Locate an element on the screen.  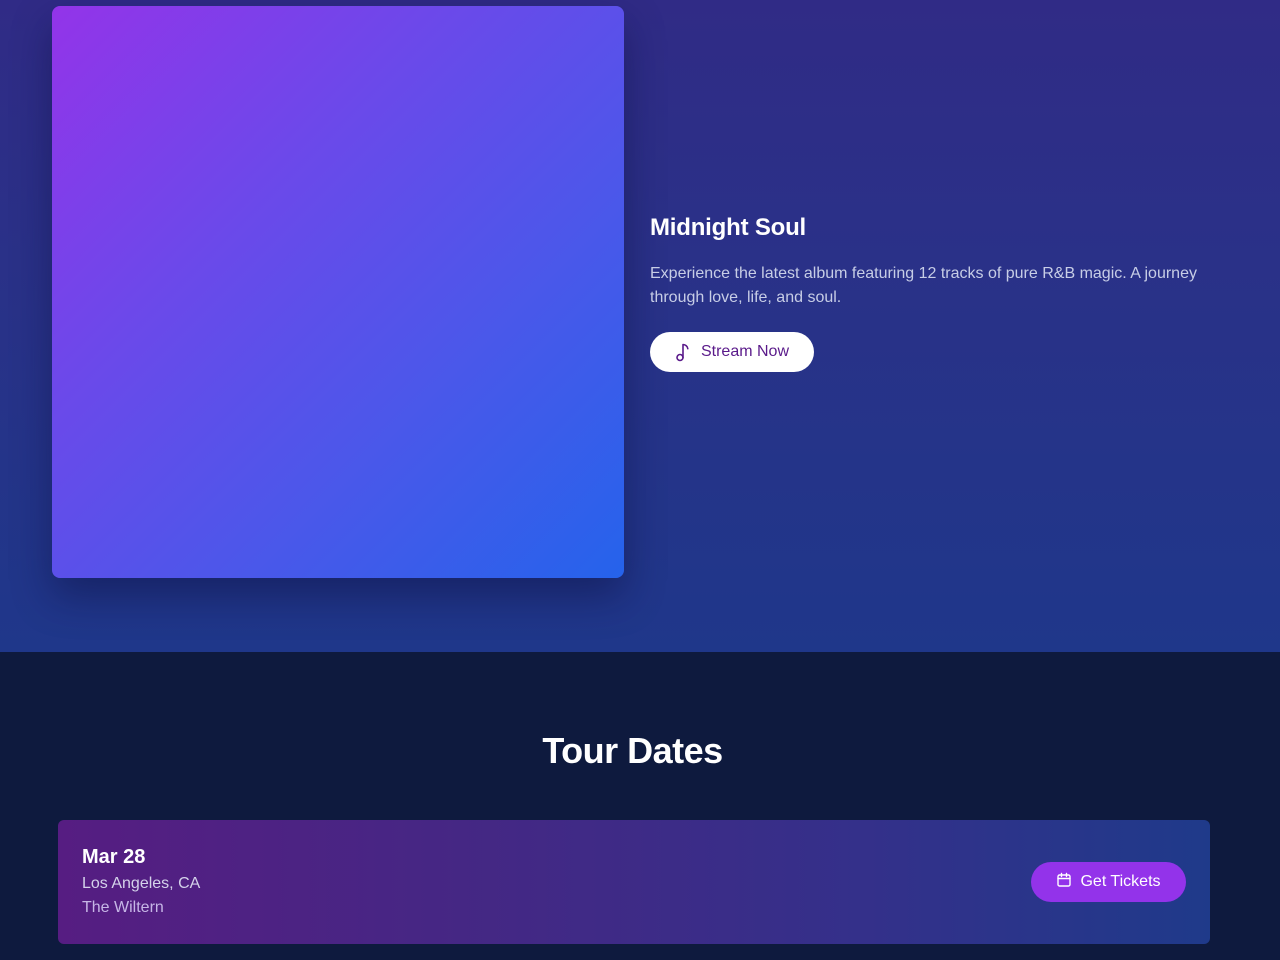
event-venue: The Wiltern is located at coordinates (123, 907).